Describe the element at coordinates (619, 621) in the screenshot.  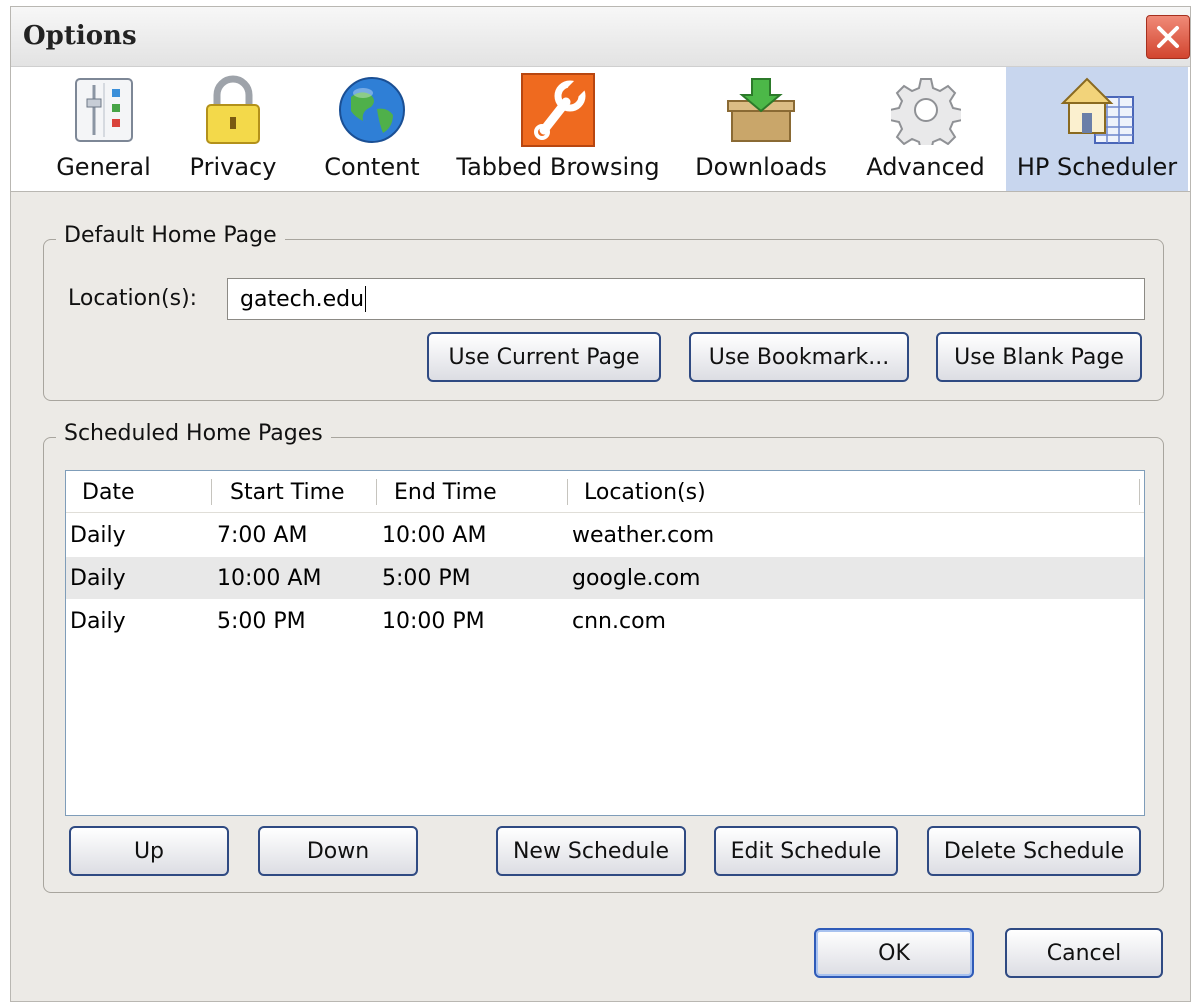
I see `cell-location: cnn.com` at that location.